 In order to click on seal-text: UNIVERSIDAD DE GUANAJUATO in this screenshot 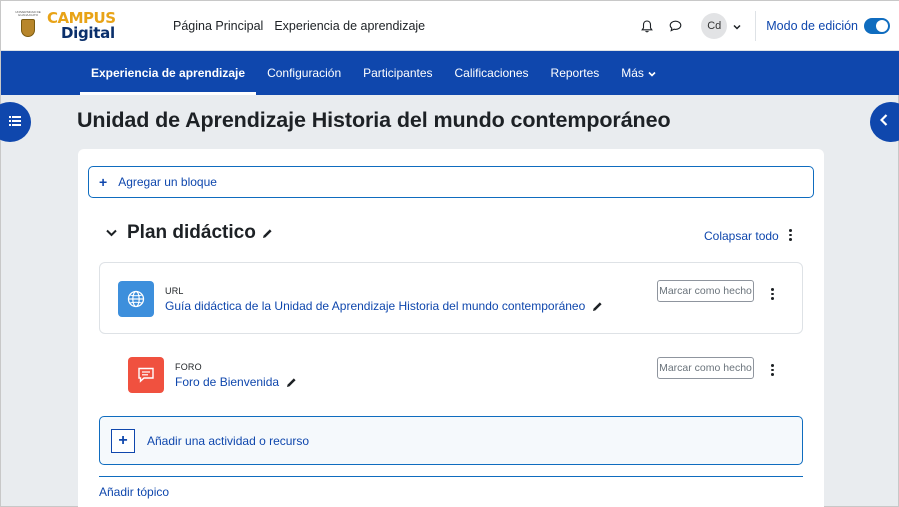, I will do `click(28, 13)`.